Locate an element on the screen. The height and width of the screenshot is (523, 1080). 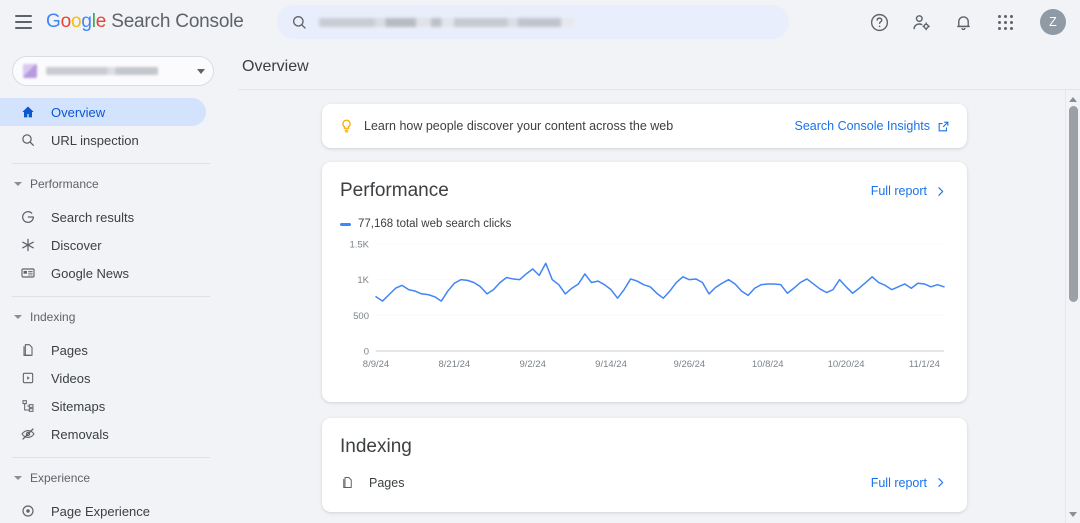
search-container is located at coordinates (532, 22).